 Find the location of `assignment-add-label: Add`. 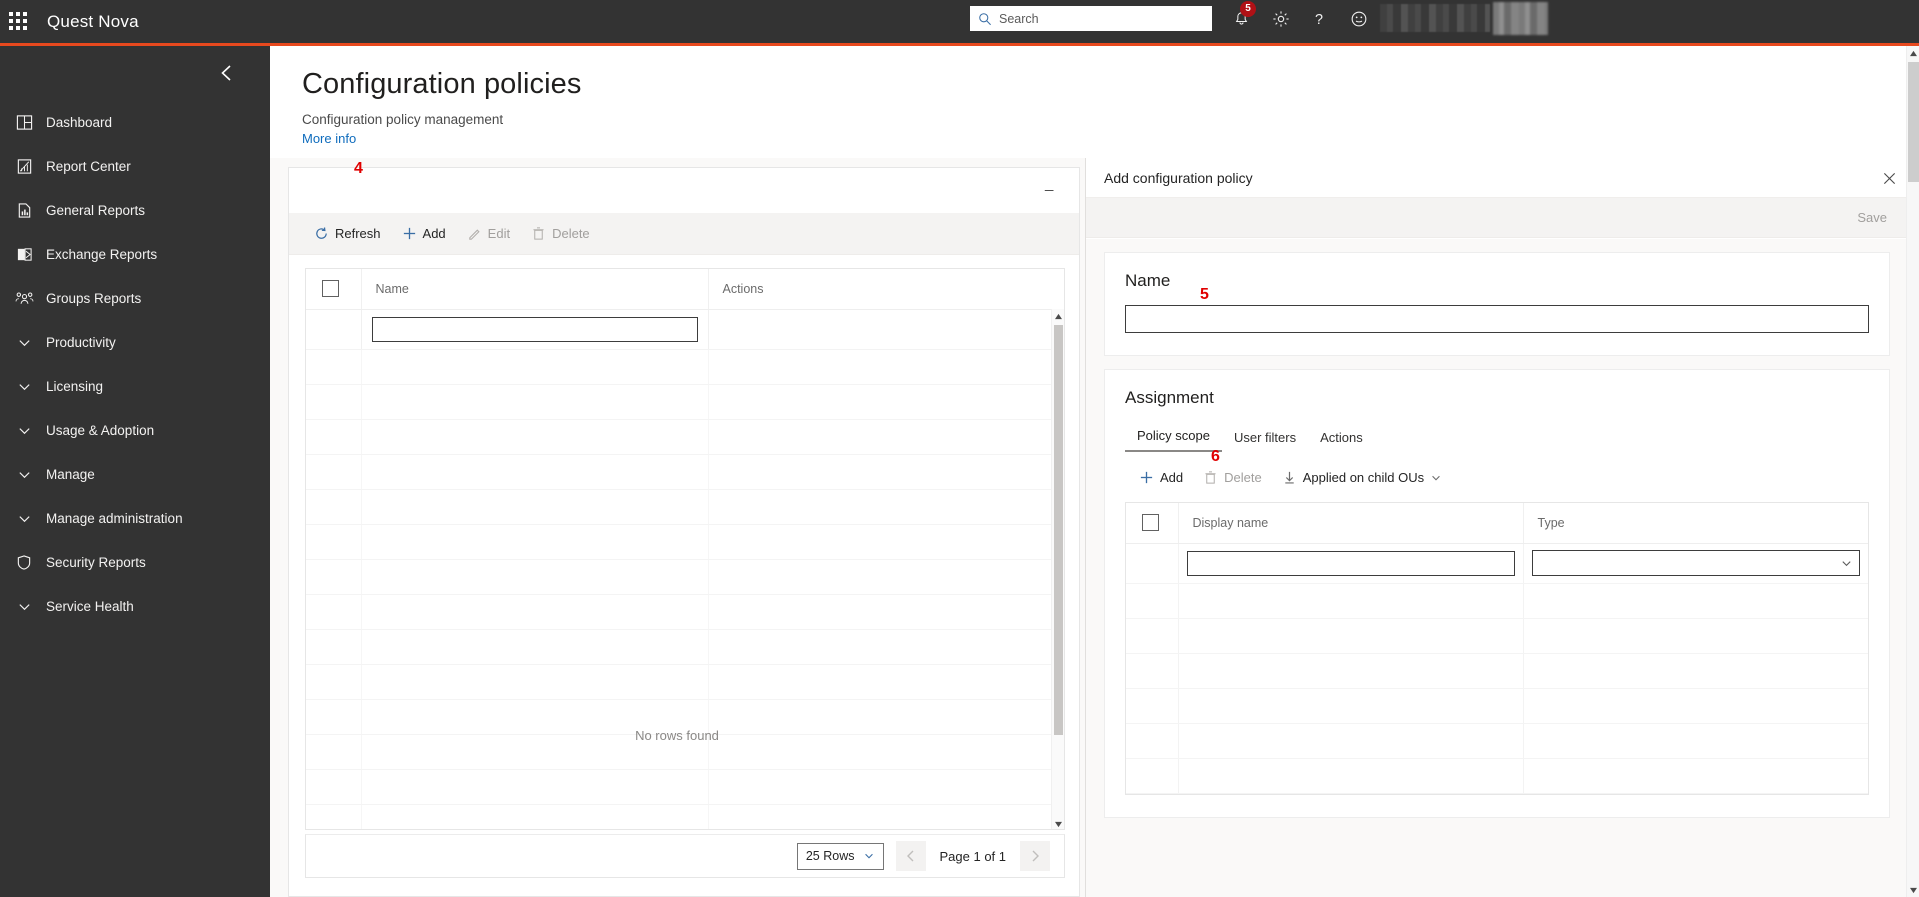

assignment-add-label: Add is located at coordinates (1172, 477).